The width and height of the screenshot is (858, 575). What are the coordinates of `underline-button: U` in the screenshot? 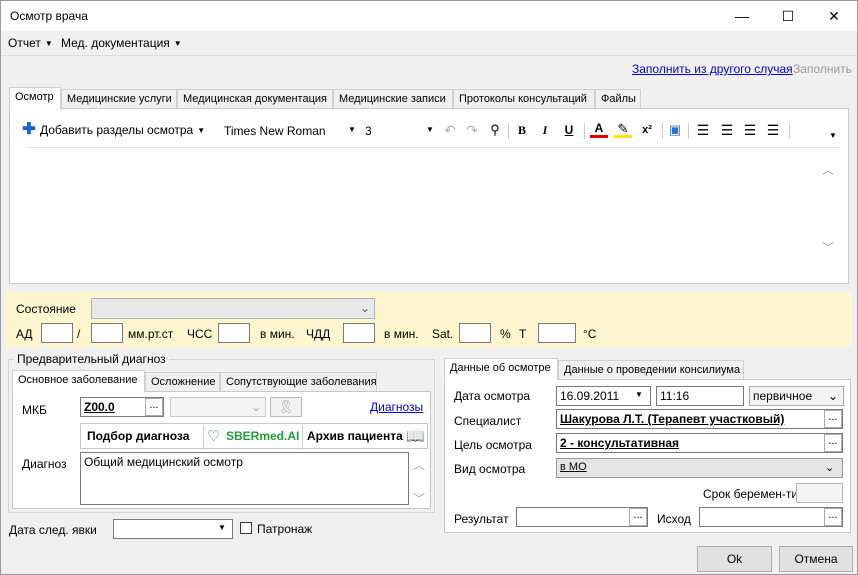 It's located at (569, 130).